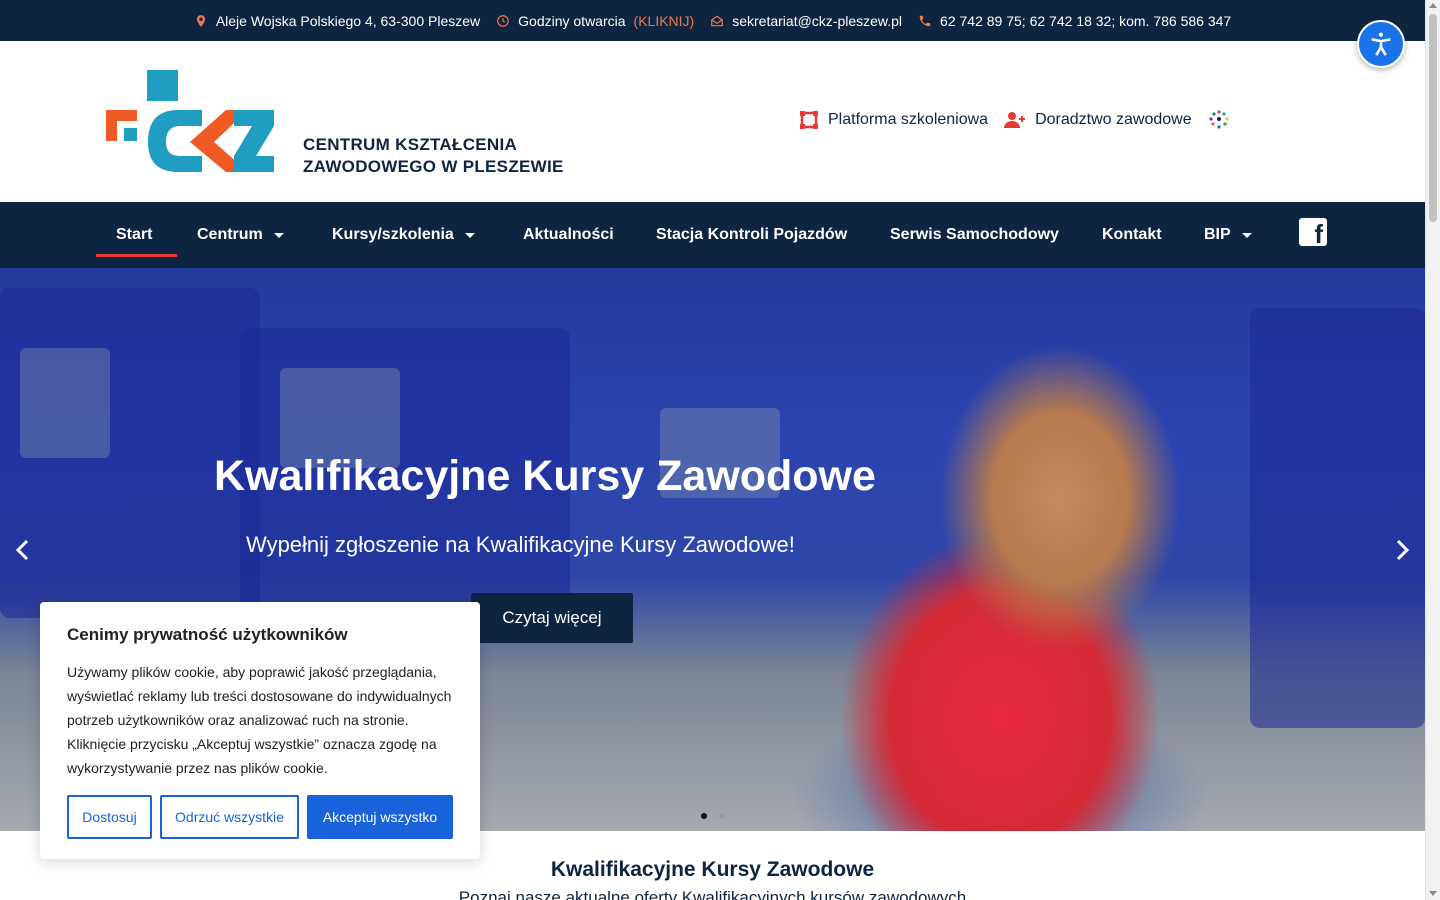 This screenshot has height=900, width=1440. Describe the element at coordinates (552, 618) in the screenshot. I see `read-more-button: Czytaj więcej` at that location.